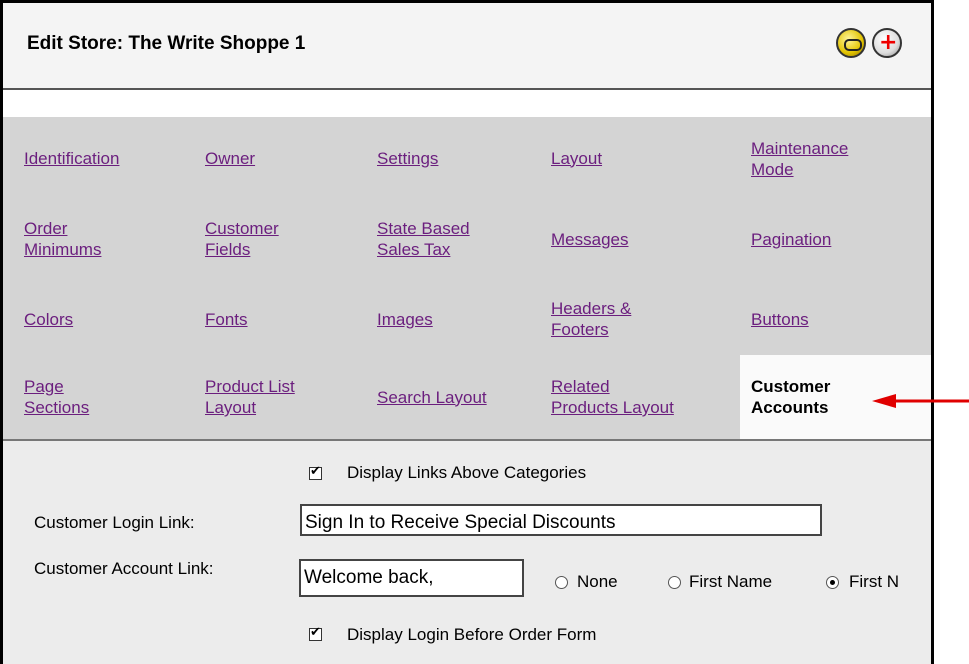 This screenshot has height=664, width=969. What do you see at coordinates (874, 581) in the screenshot?
I see `radio-first-n-label: First N` at bounding box center [874, 581].